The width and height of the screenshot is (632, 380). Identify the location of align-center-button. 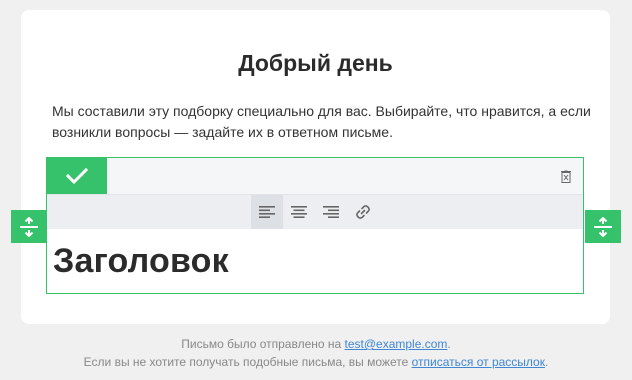
(299, 212).